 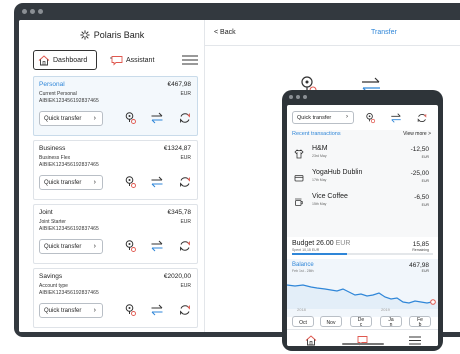 What do you see at coordinates (415, 339) in the screenshot?
I see `hamburger-icon` at bounding box center [415, 339].